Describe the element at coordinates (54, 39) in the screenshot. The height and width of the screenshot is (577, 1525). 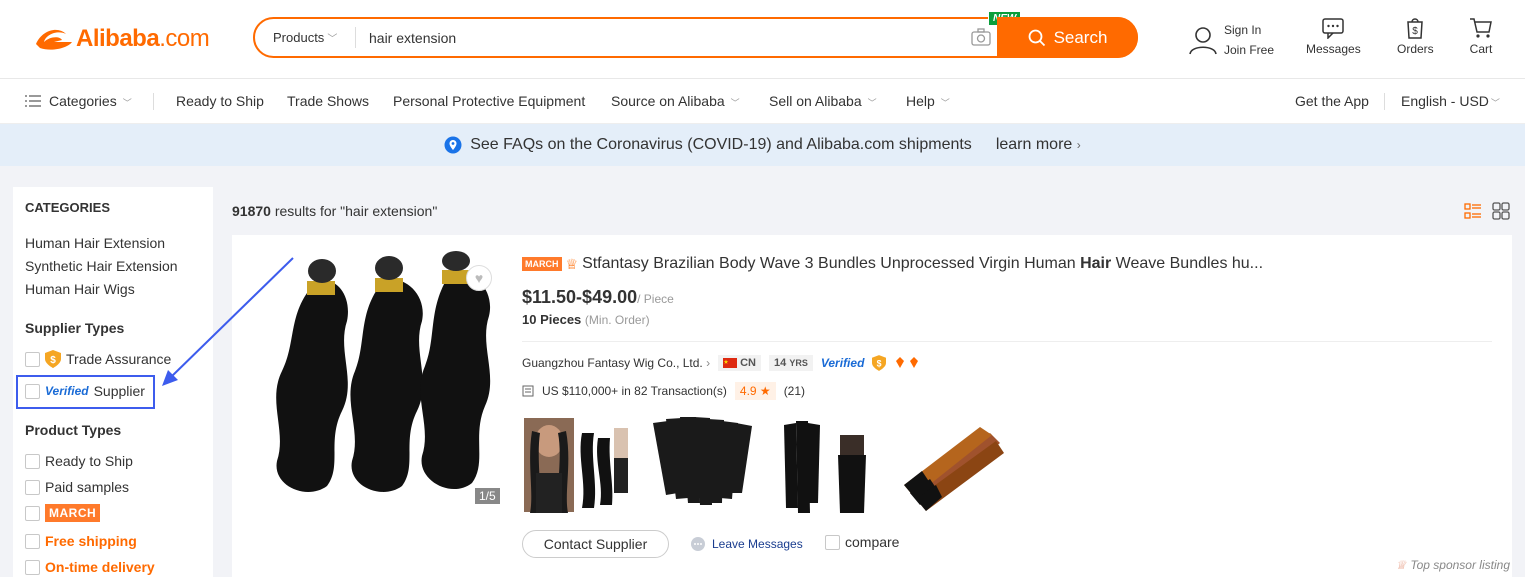
I see `alibaba-logo-icon` at that location.